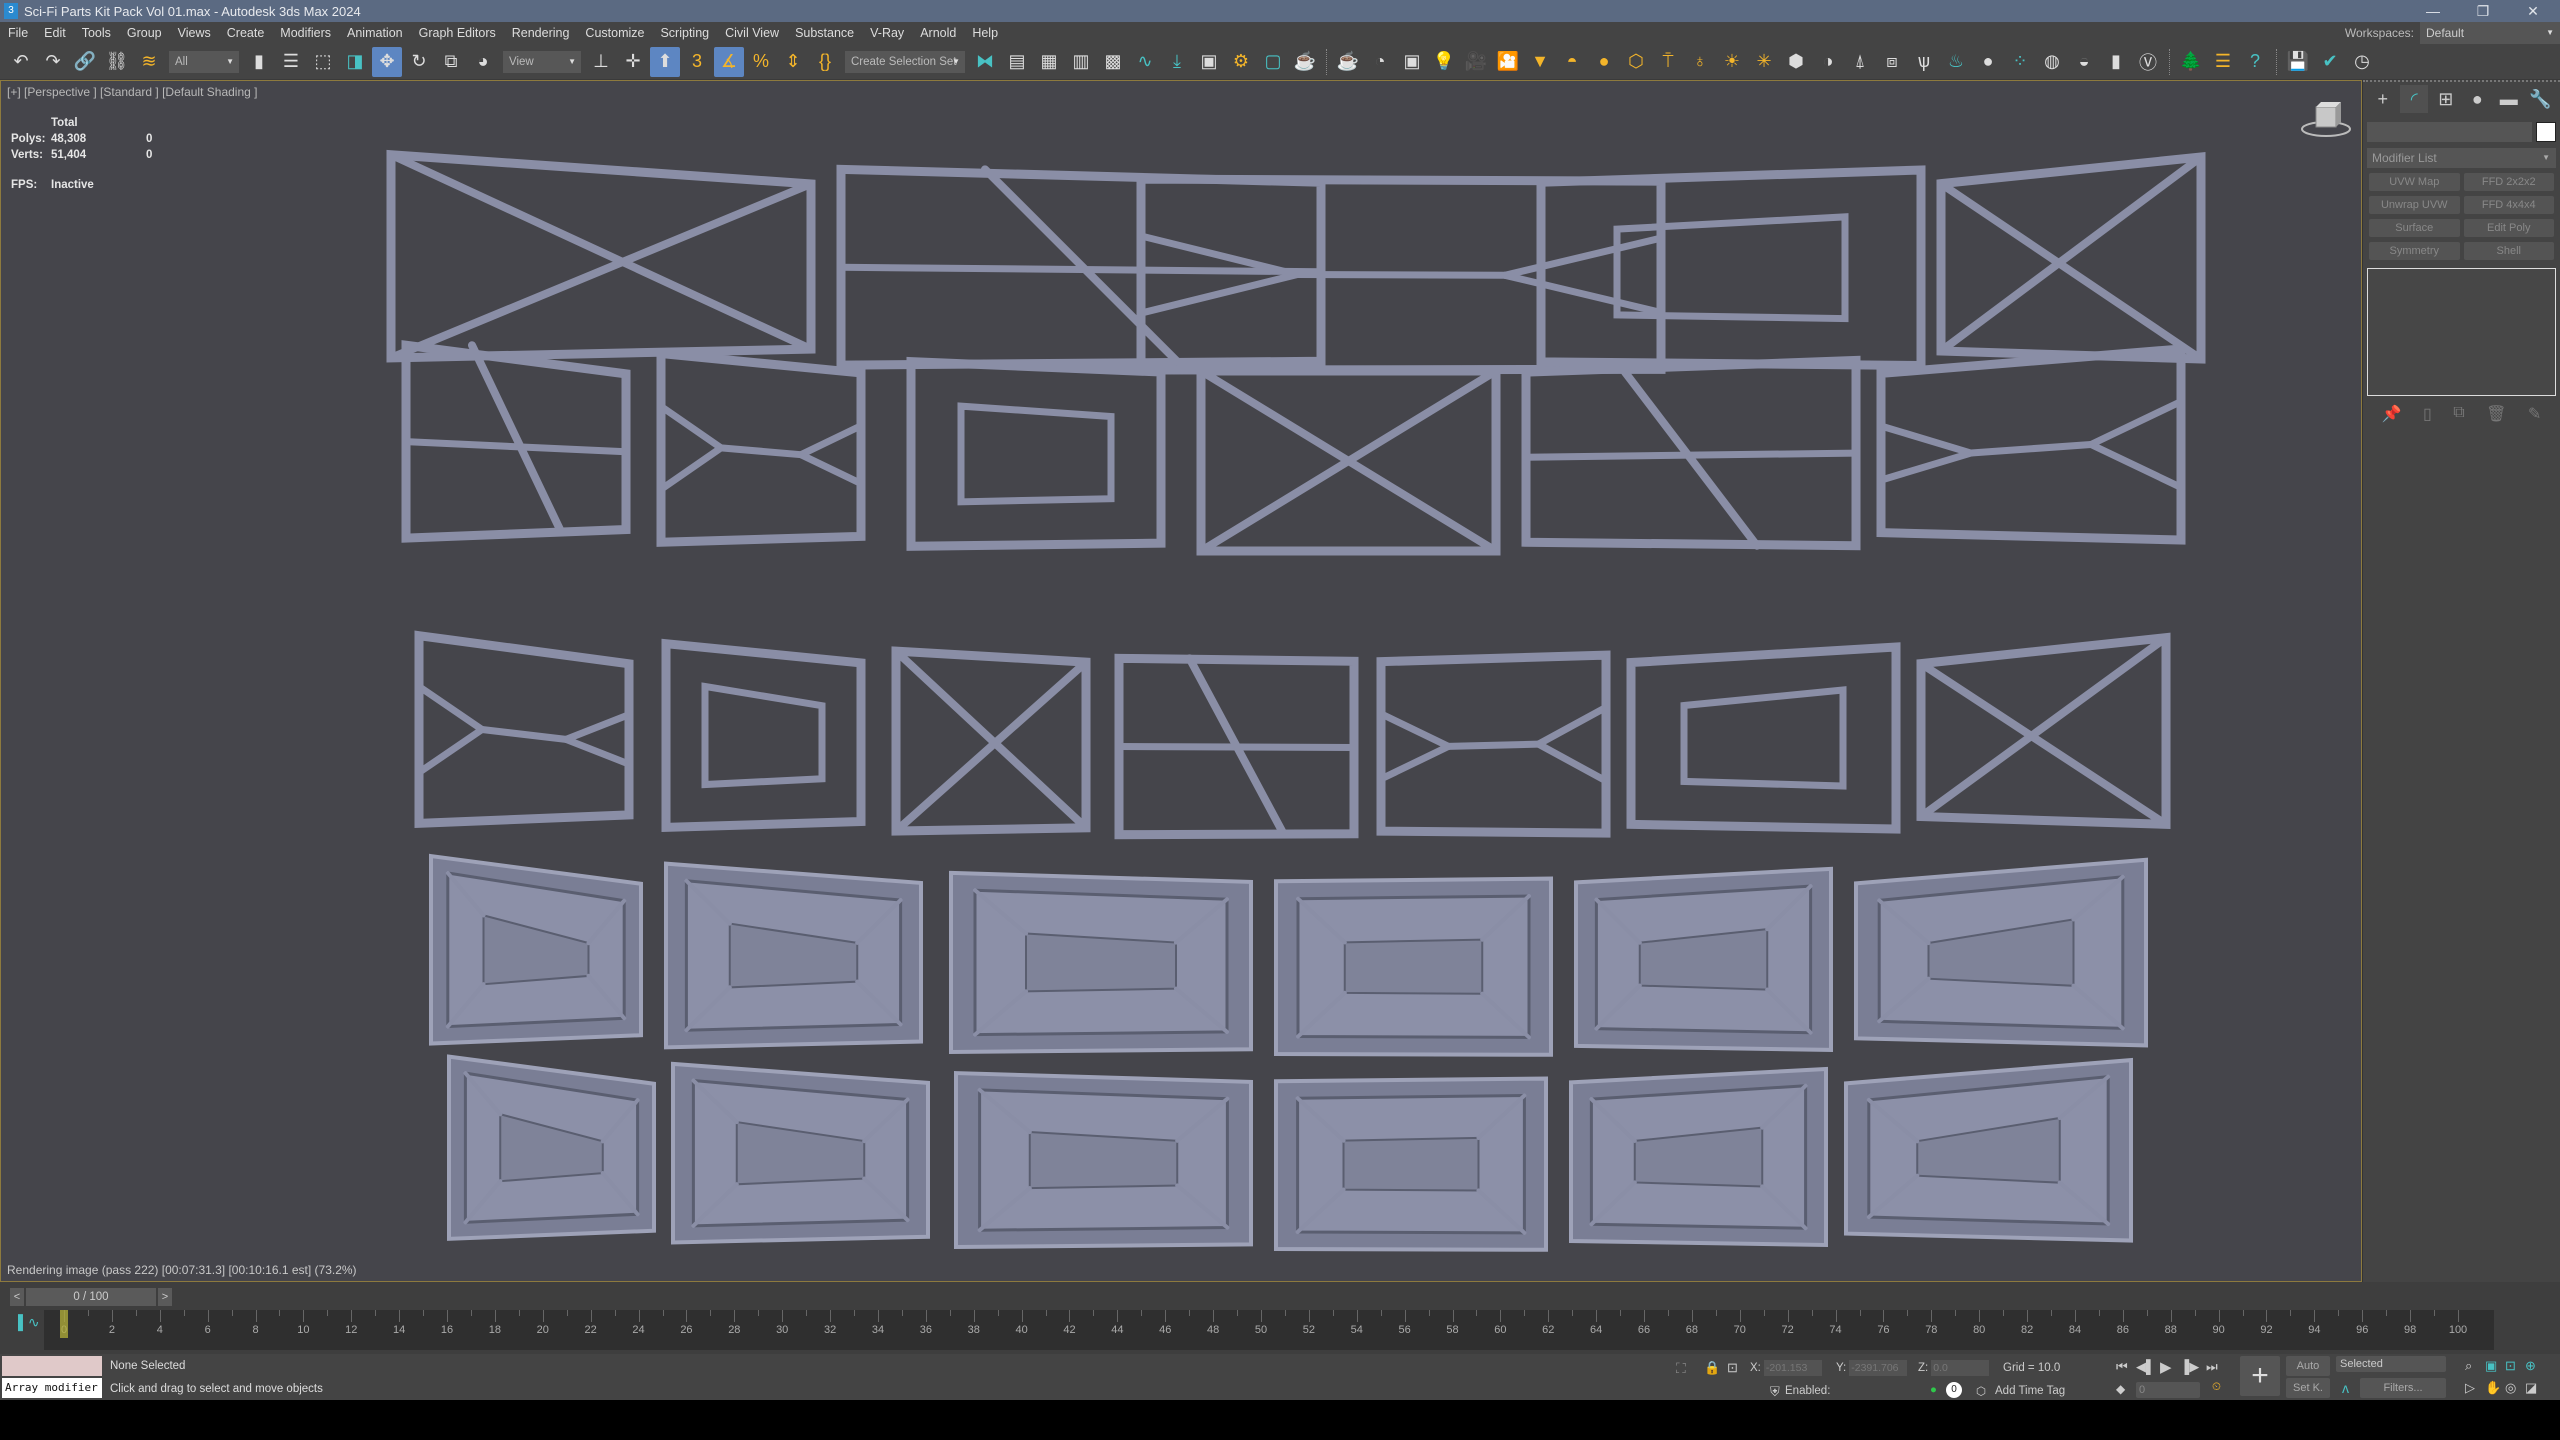  I want to click on spinner-snap-icon: ⇕, so click(793, 62).